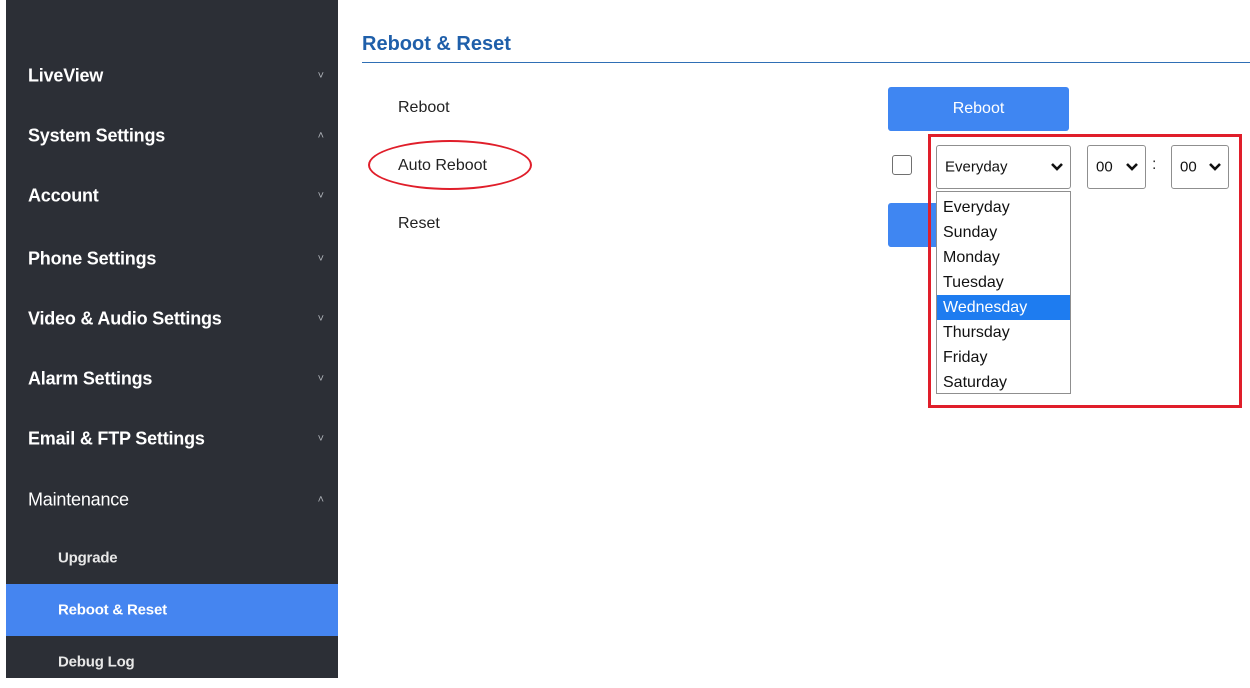 This screenshot has width=1250, height=688. Describe the element at coordinates (116, 438) in the screenshot. I see `sidebar-item-label: Email & FTP Settings` at that location.